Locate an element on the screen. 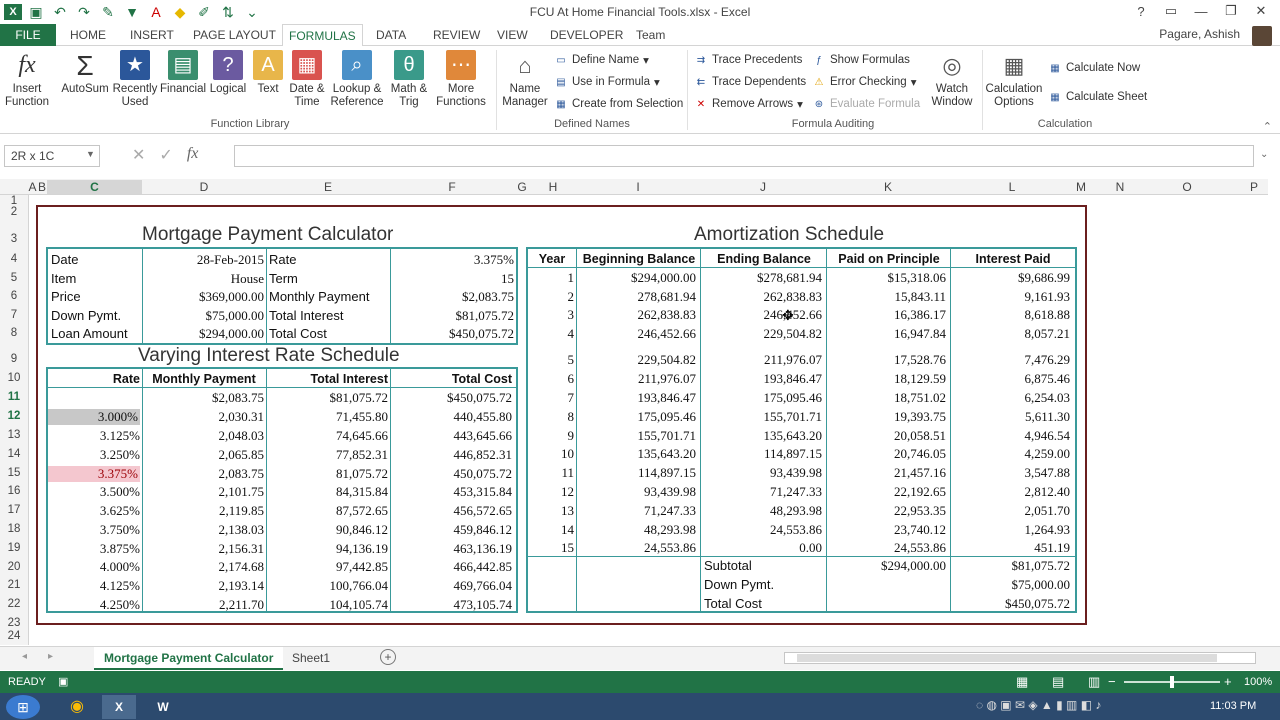  tab-page-layout: PAGE LAYOUT is located at coordinates (234, 35).